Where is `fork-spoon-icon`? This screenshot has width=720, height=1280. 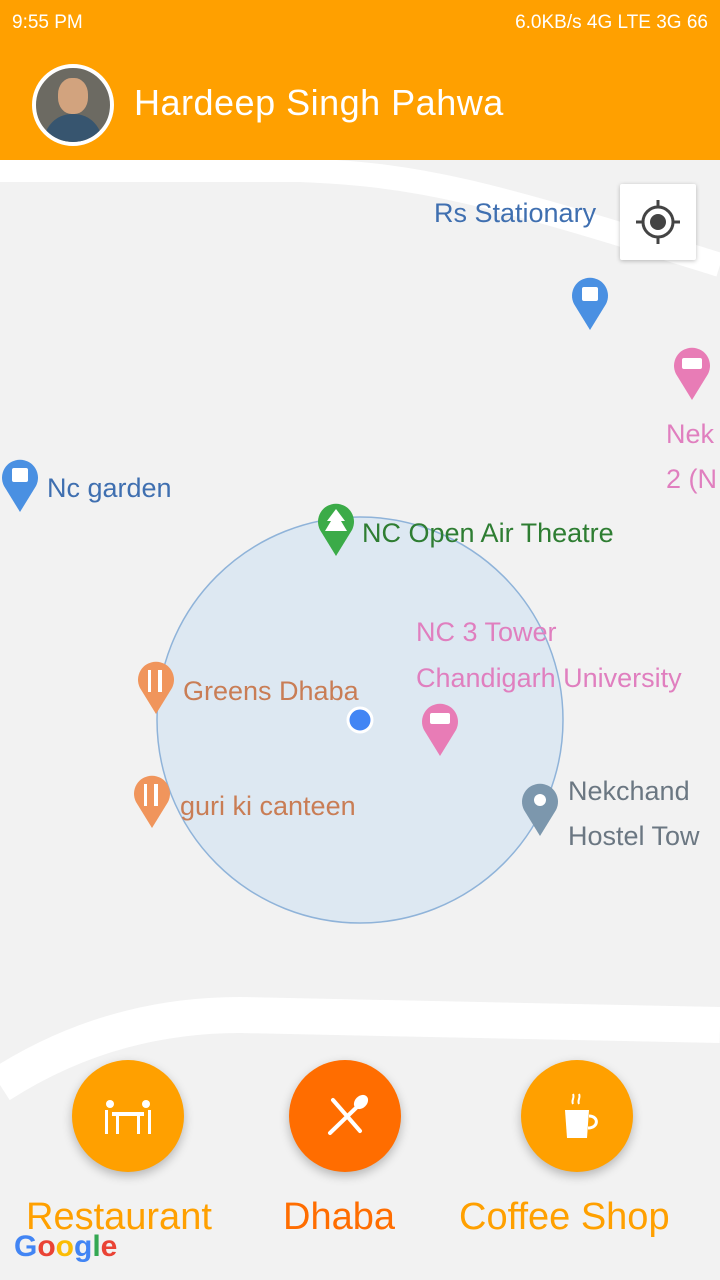
fork-spoon-icon is located at coordinates (348, 1114).